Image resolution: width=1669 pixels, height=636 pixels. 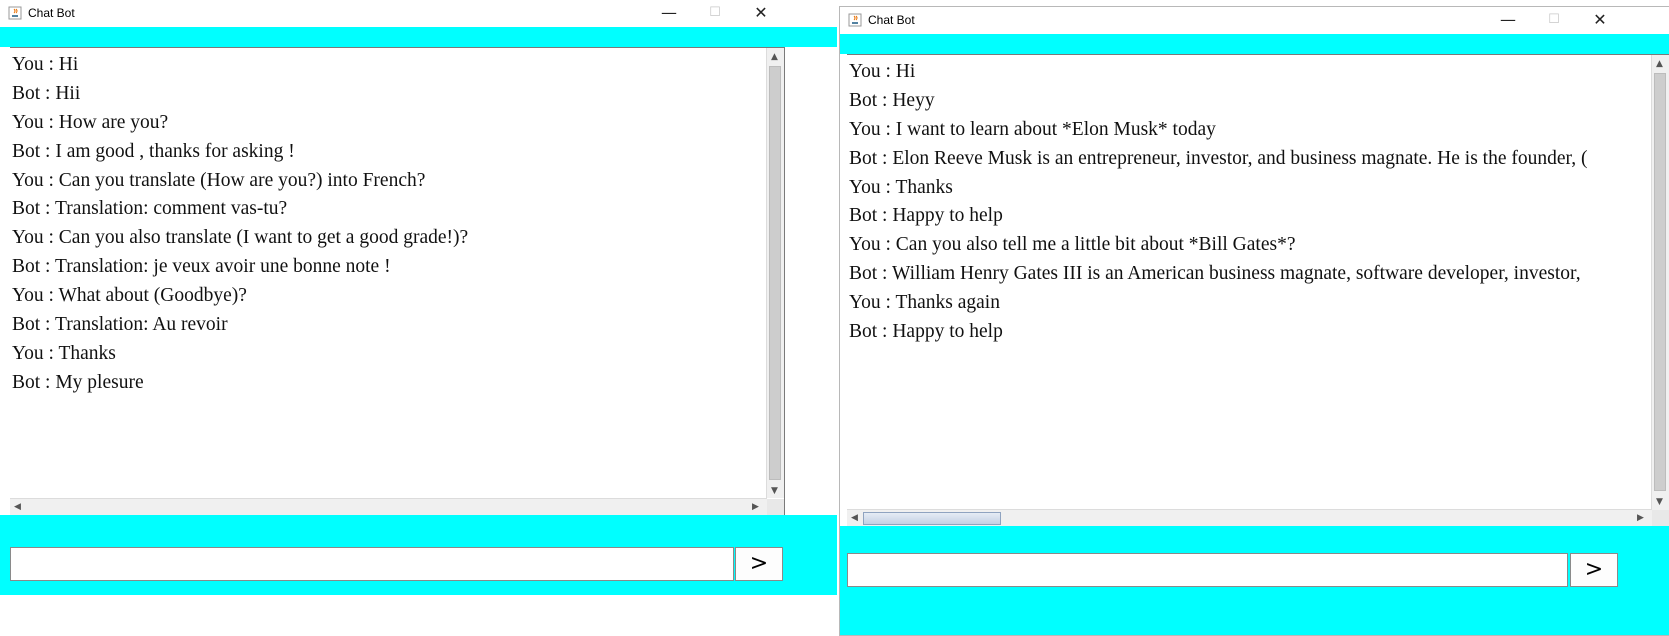 I want to click on message: You : What about (Goodbye)?, so click(x=129, y=296).